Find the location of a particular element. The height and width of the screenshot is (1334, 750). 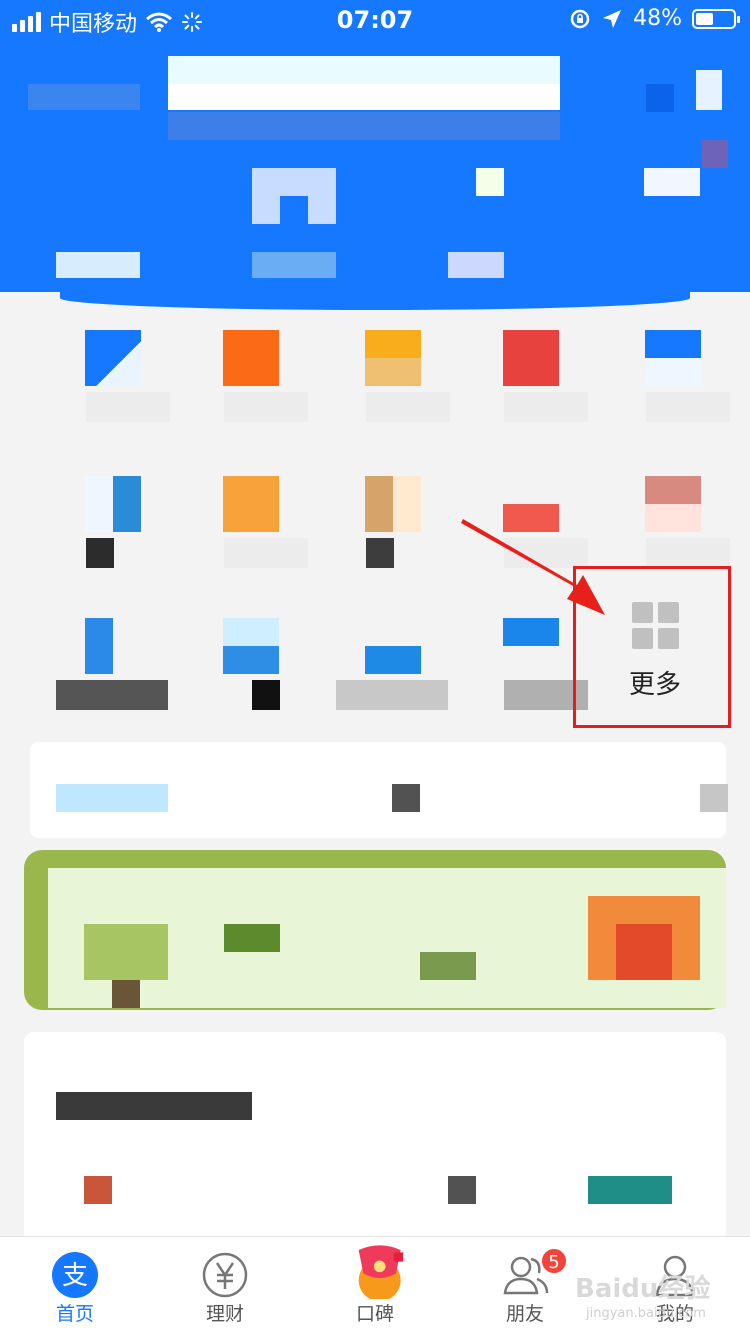

alipay-icon: 支 is located at coordinates (75, 1275).